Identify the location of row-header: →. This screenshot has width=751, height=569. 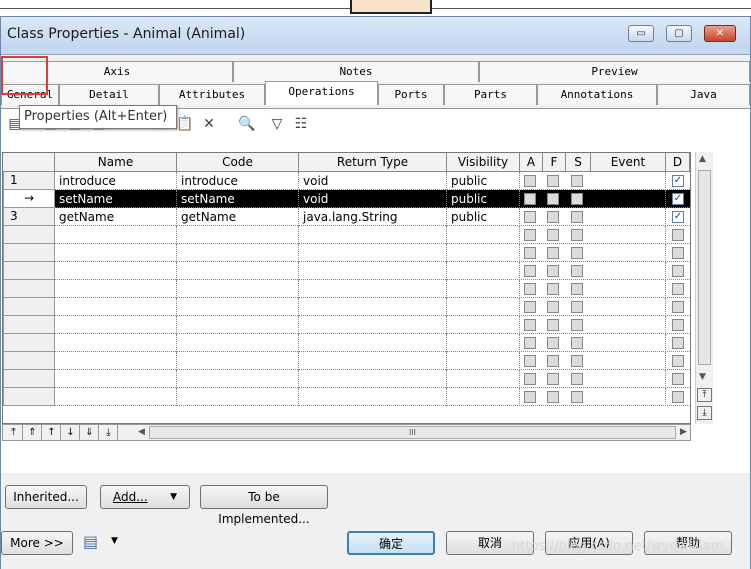
(29, 199).